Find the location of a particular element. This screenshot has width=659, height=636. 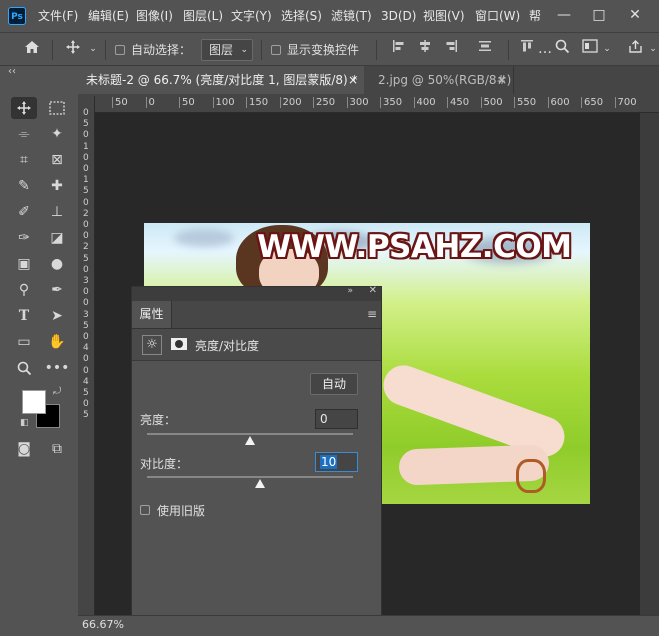

lasso-tool-icon: ⌯ is located at coordinates (24, 134).